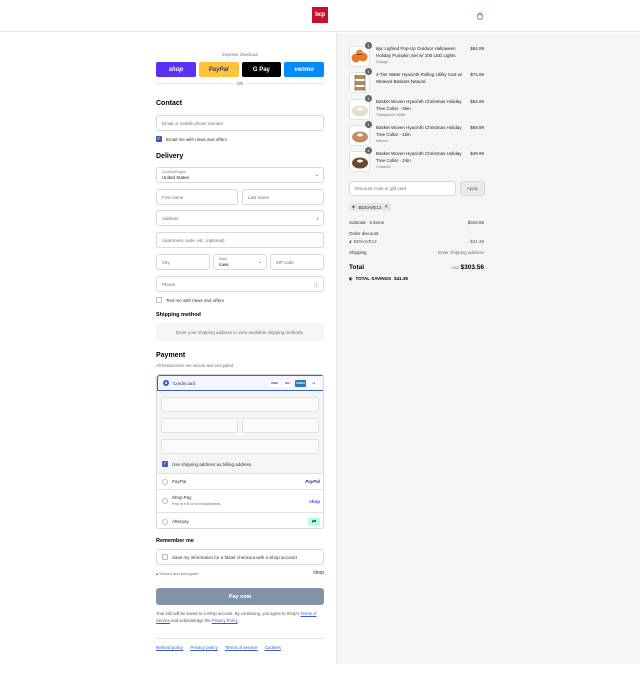 Image resolution: width=640 pixels, height=691 pixels. Describe the element at coordinates (175, 541) in the screenshot. I see `remember-me-heading: Remember me` at that location.